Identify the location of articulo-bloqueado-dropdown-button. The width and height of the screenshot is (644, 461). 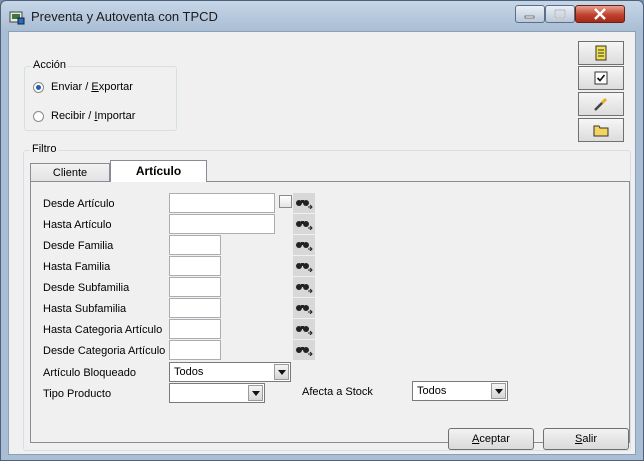
(281, 372).